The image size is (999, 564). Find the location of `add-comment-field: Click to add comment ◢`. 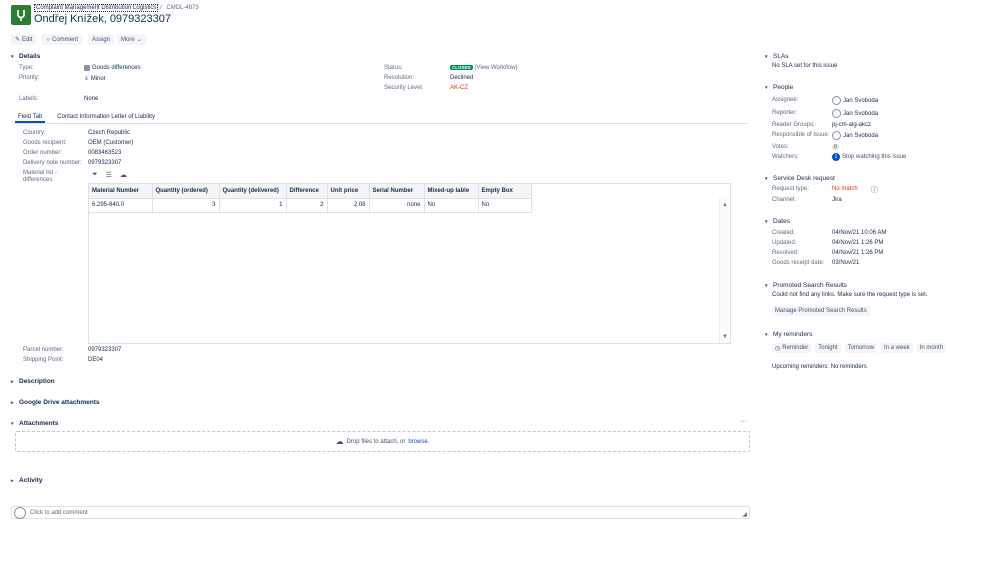

add-comment-field: Click to add comment ◢ is located at coordinates (380, 512).